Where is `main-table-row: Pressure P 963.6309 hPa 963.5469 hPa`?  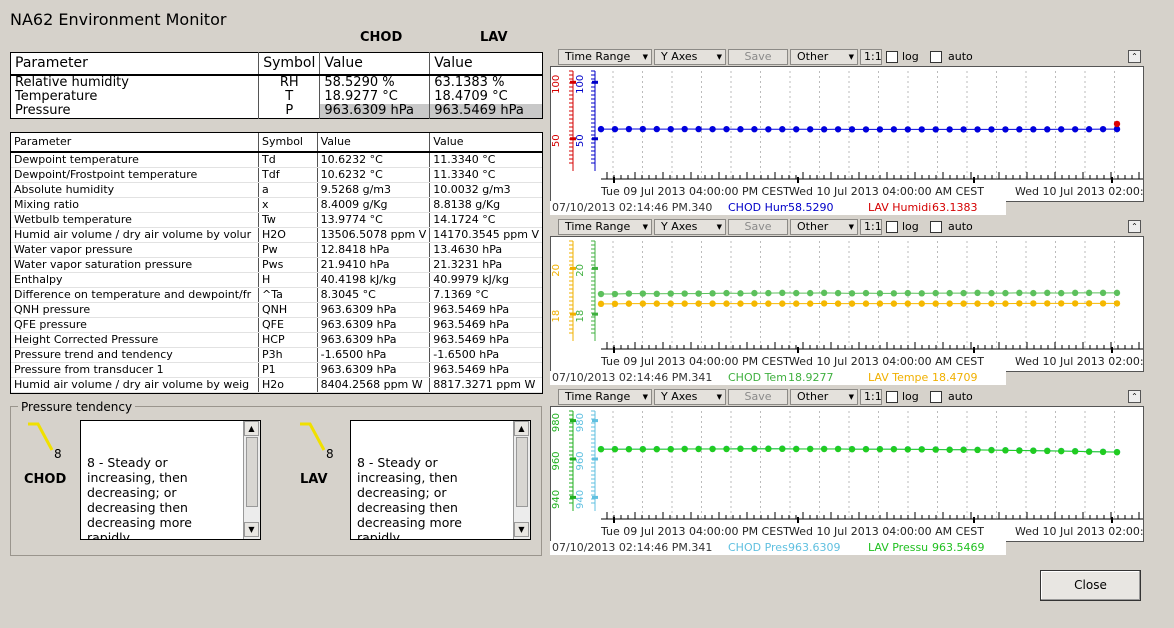
main-table-row: Pressure P 963.6309 hPa 963.5469 hPa is located at coordinates (276, 111).